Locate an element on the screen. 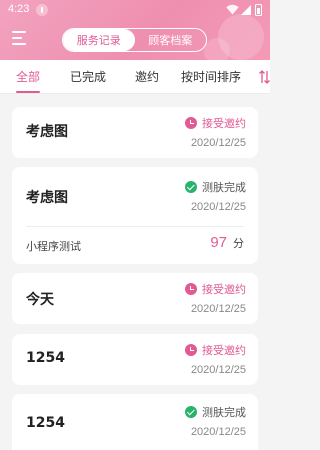 This screenshot has height=450, width=320. test-name: 小程序测试 is located at coordinates (53, 246).